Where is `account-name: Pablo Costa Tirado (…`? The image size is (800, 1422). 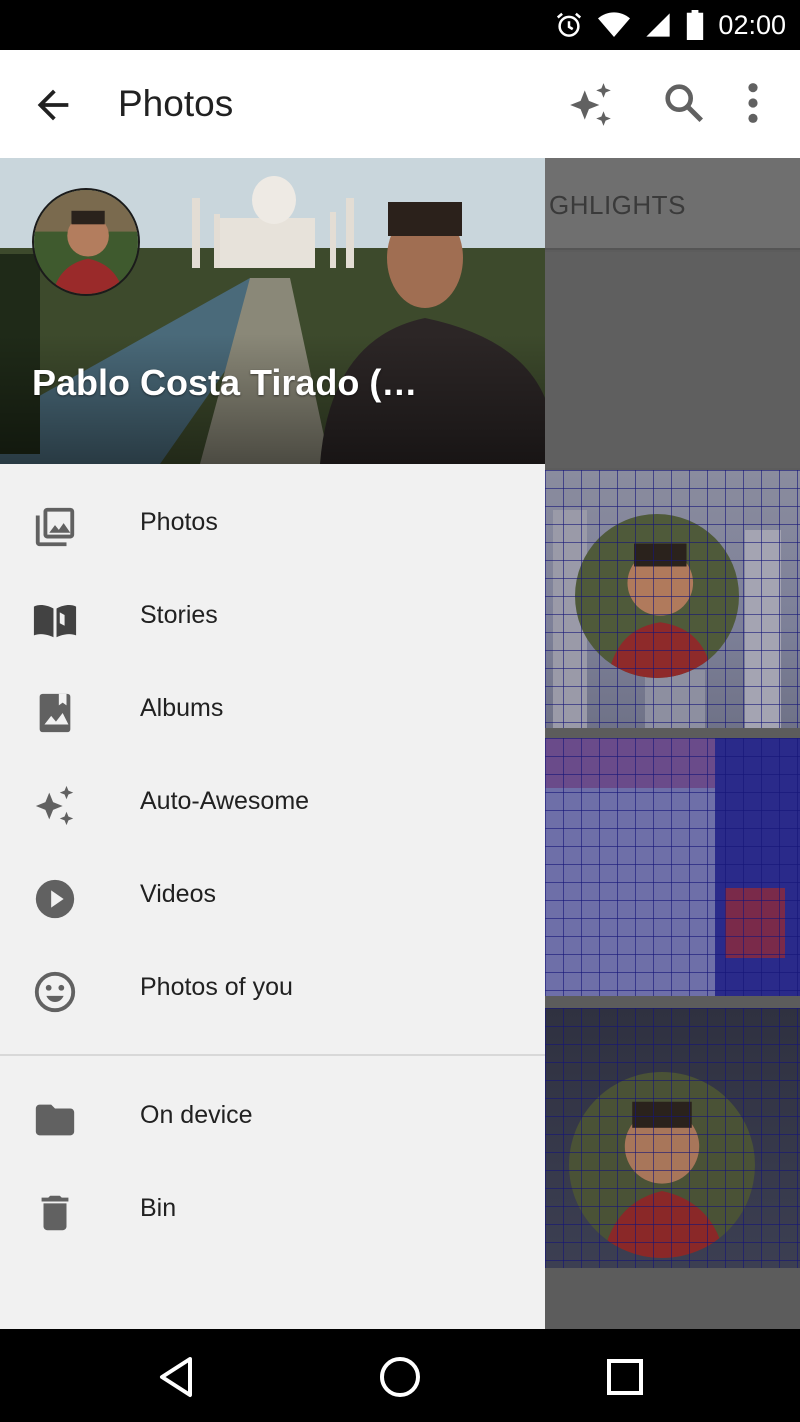 account-name: Pablo Costa Tirado (… is located at coordinates (225, 382).